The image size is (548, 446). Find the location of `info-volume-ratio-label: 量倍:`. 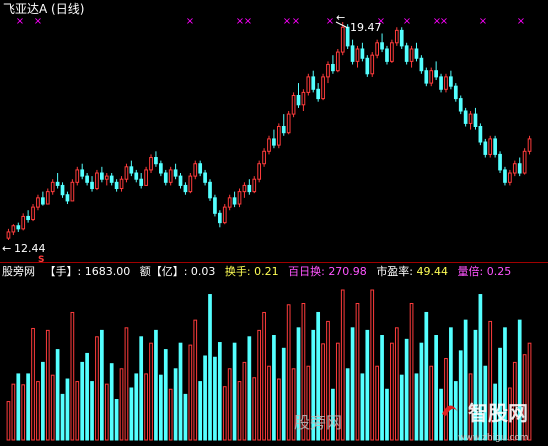

info-volume-ratio-label: 量倍: is located at coordinates (472, 271).